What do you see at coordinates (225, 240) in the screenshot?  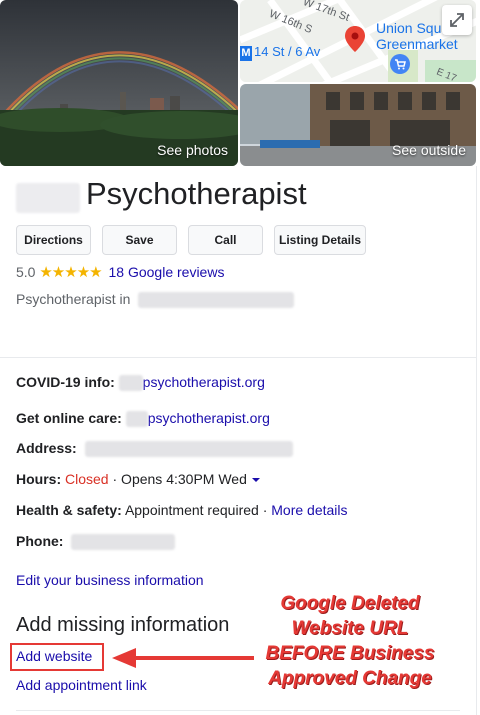 I see `call-button: Call` at bounding box center [225, 240].